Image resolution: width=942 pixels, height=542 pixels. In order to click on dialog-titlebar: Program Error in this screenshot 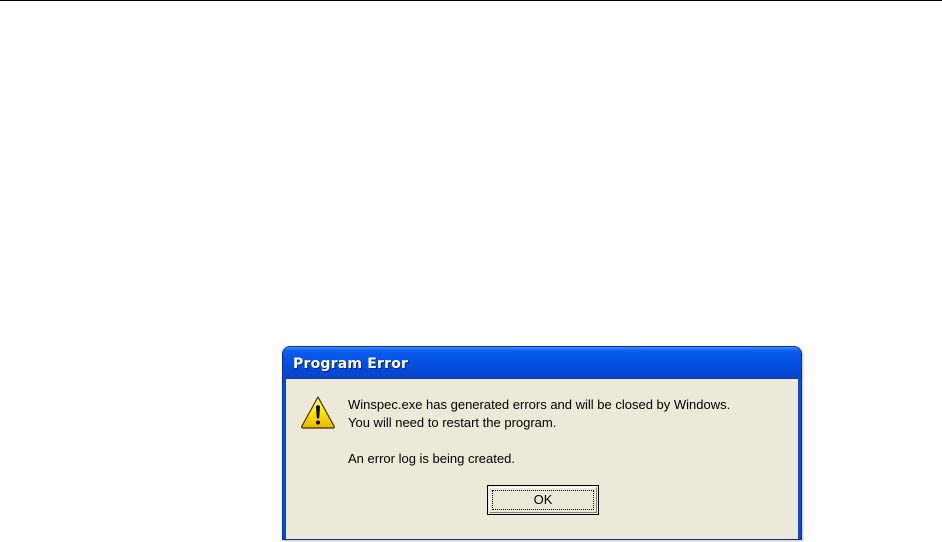, I will do `click(542, 363)`.